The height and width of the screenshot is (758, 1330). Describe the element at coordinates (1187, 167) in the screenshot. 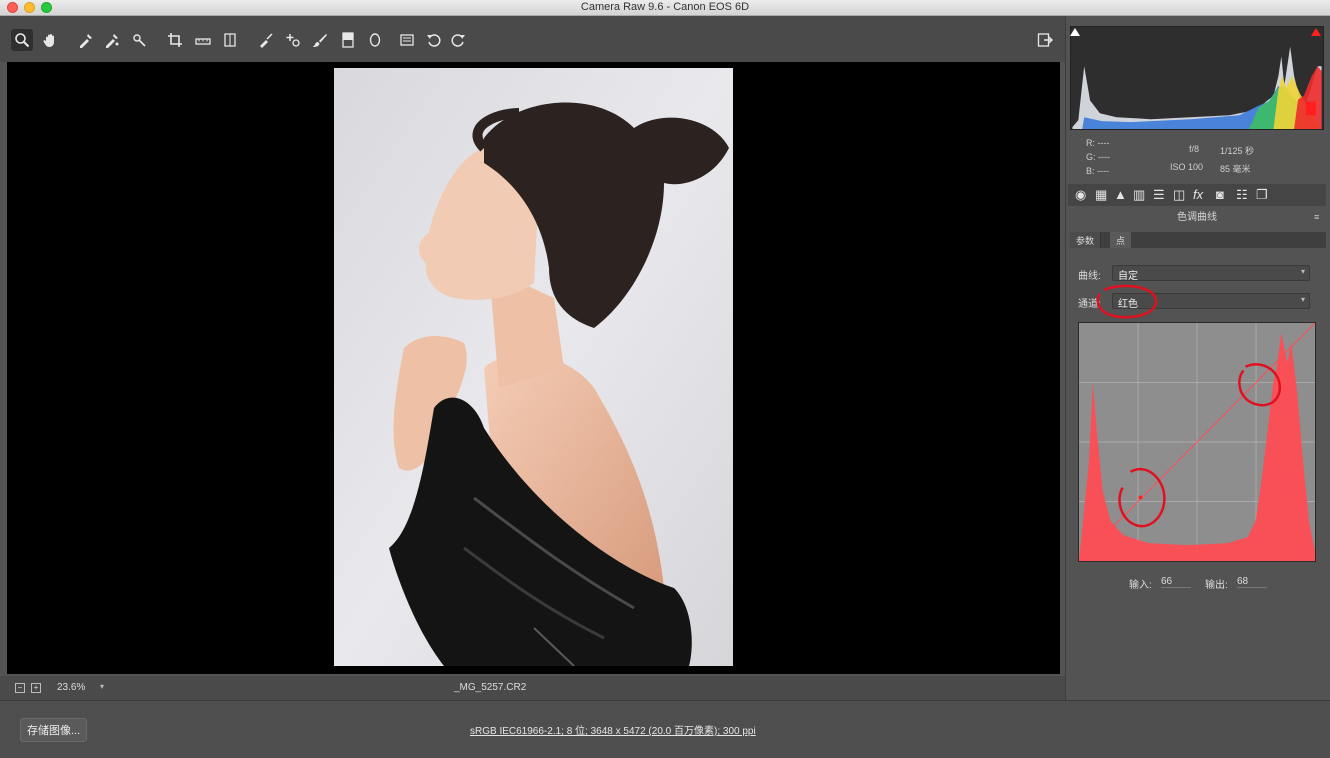

I see `iso: ISO 100` at that location.